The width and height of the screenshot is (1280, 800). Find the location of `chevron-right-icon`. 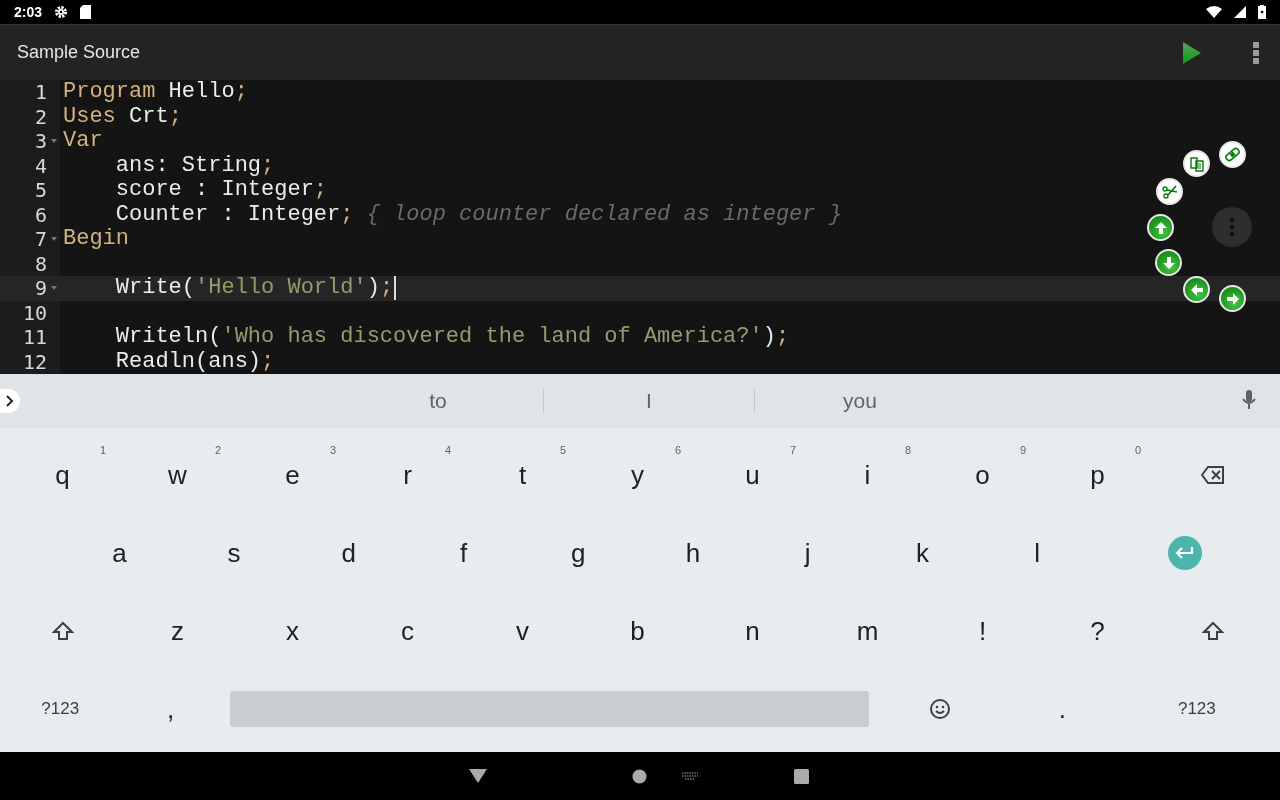

chevron-right-icon is located at coordinates (10, 401).